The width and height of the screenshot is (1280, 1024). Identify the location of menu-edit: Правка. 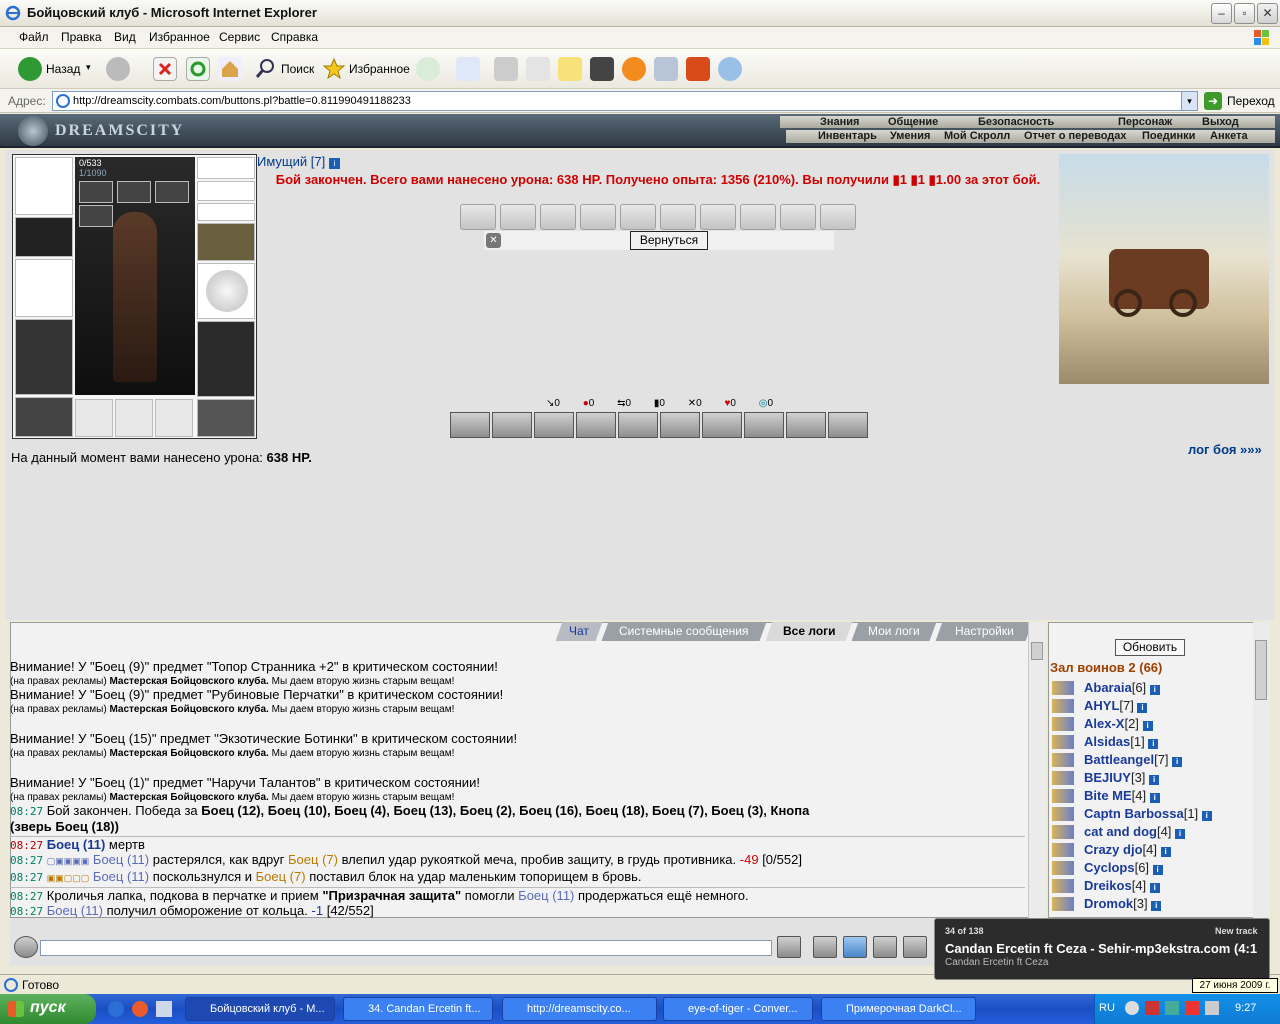
(81, 37).